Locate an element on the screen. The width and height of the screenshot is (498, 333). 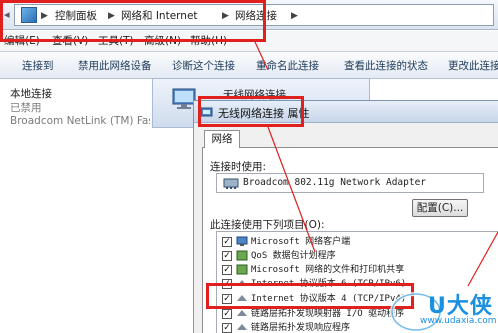
highlight-properties-title is located at coordinates (251, 111).